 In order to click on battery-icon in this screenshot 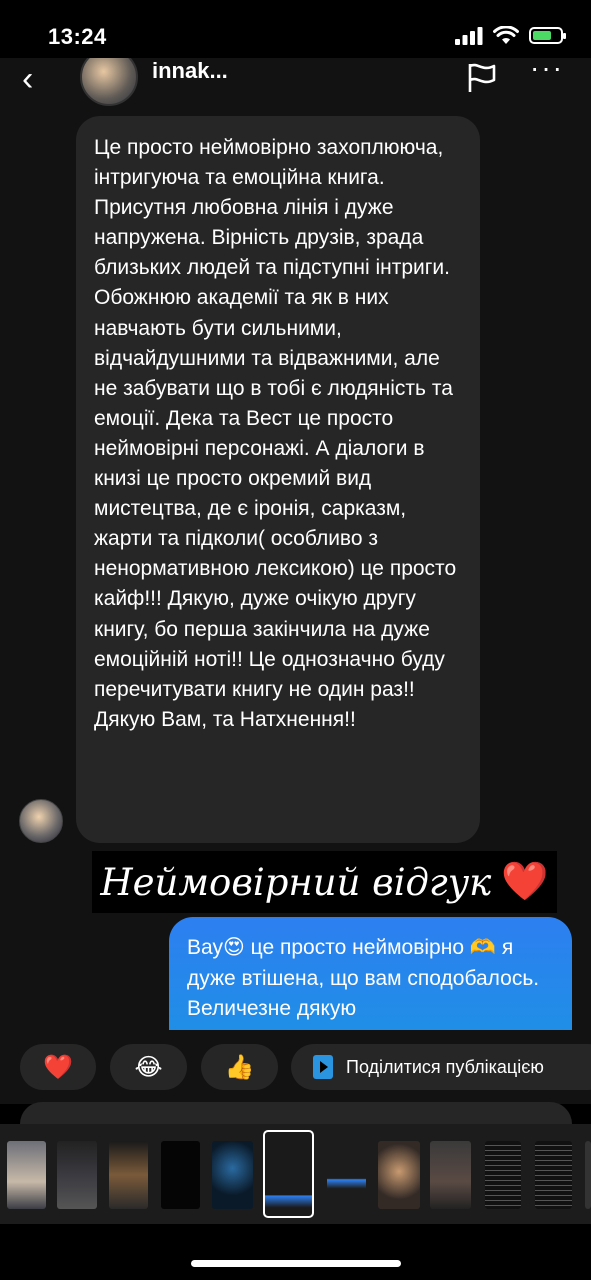, I will do `click(547, 35)`.